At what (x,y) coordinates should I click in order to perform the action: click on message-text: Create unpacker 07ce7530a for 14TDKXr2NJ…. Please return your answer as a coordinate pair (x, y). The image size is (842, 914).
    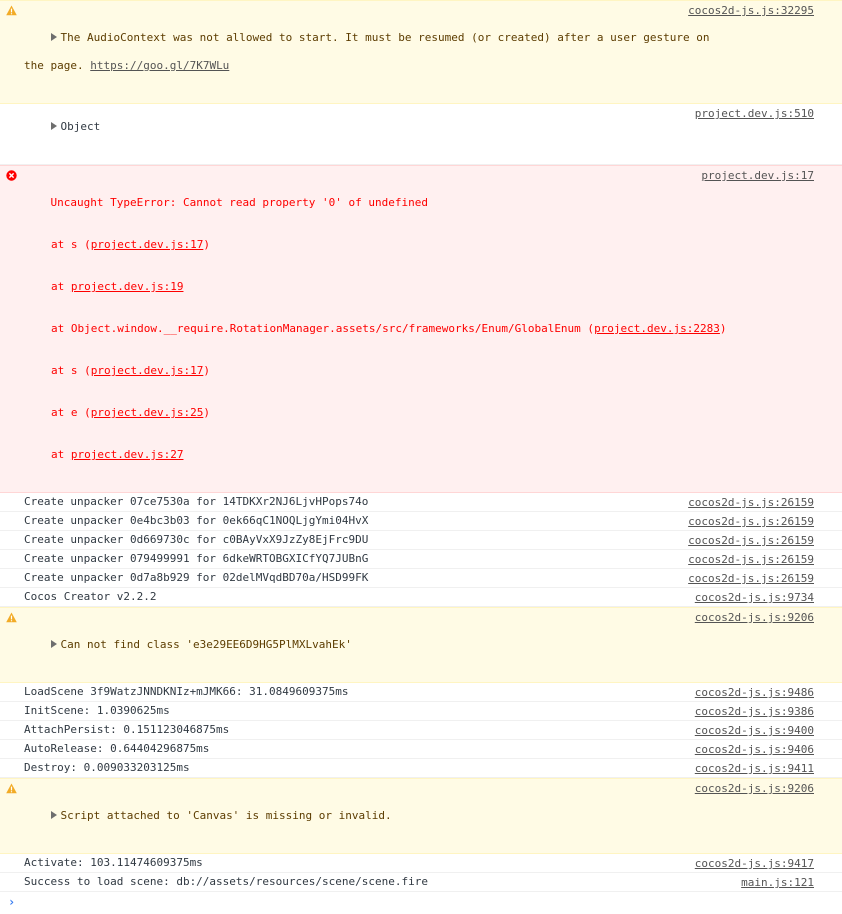
    Looking at the image, I should click on (196, 501).